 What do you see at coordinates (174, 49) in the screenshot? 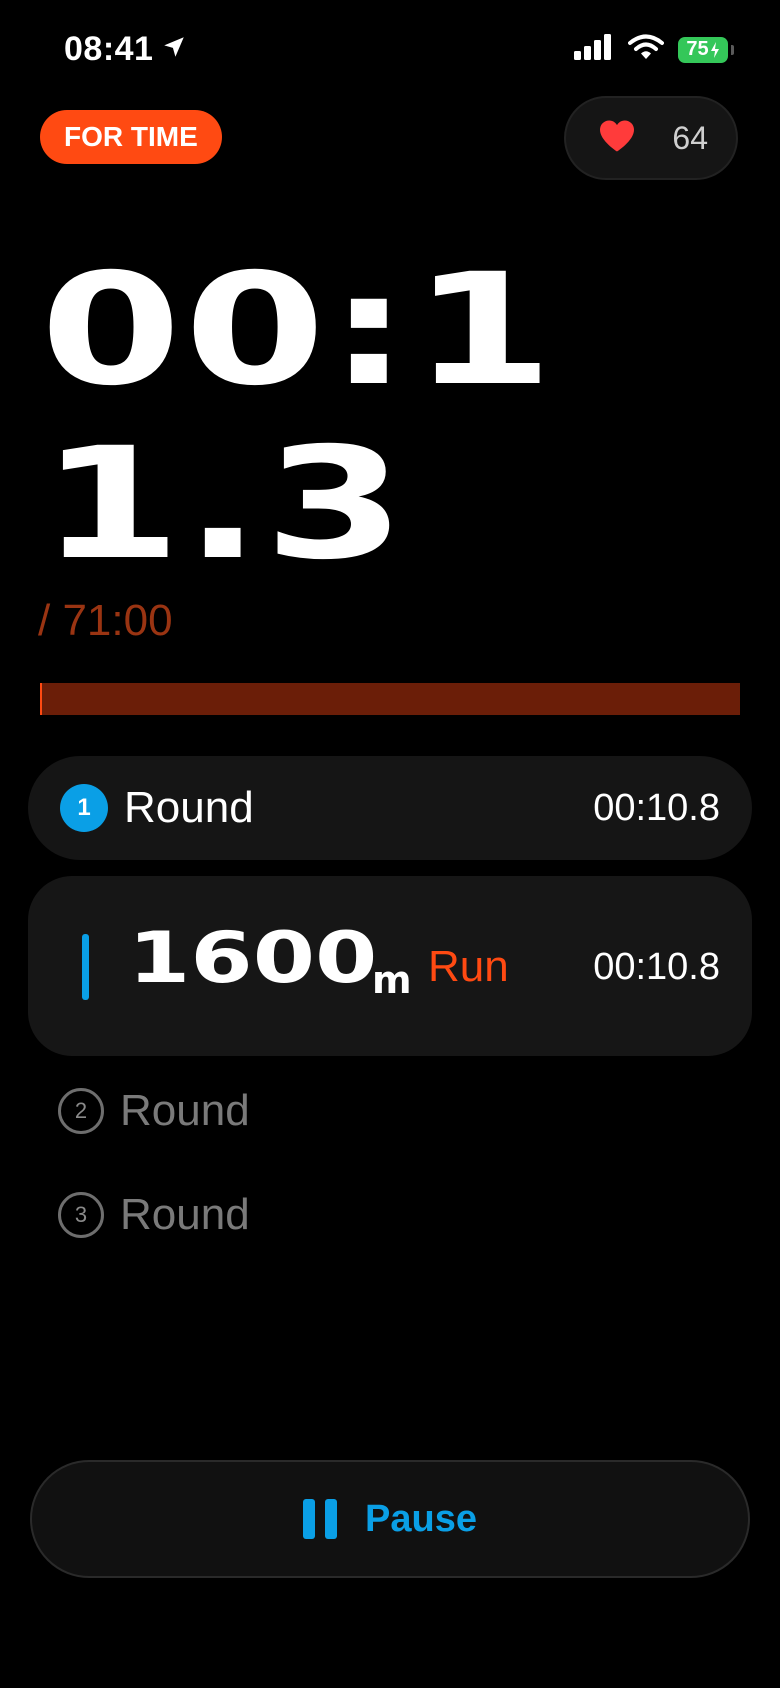
I see `location-arrow-icon` at bounding box center [174, 49].